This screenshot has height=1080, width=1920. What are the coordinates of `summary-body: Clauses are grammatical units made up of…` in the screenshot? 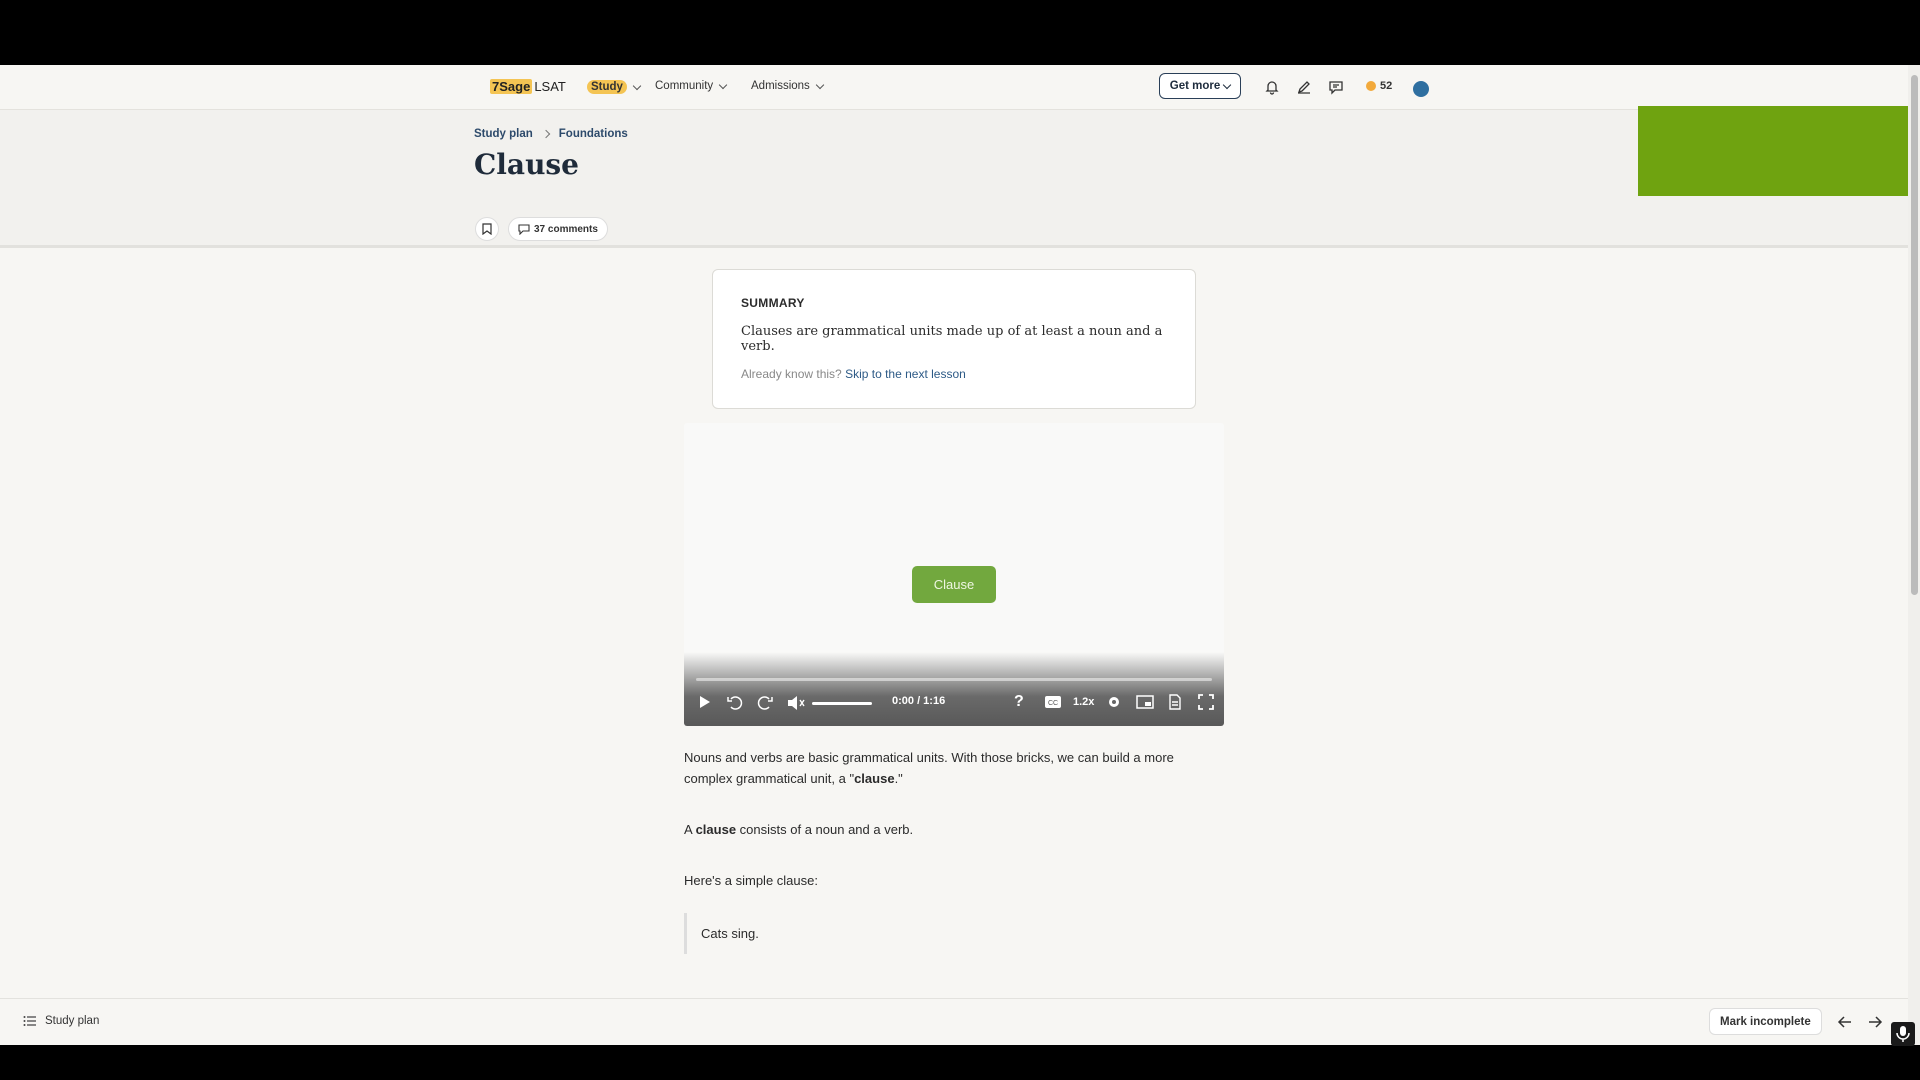 It's located at (952, 339).